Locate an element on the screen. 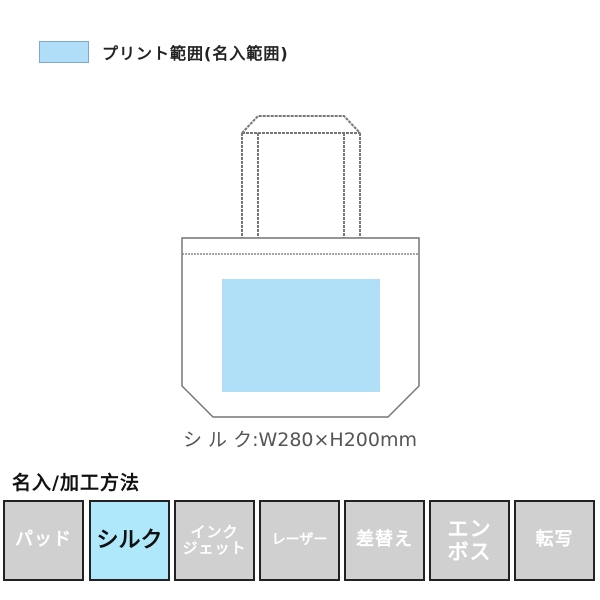 The height and width of the screenshot is (600, 600). method-pad: パッド is located at coordinates (43, 540).